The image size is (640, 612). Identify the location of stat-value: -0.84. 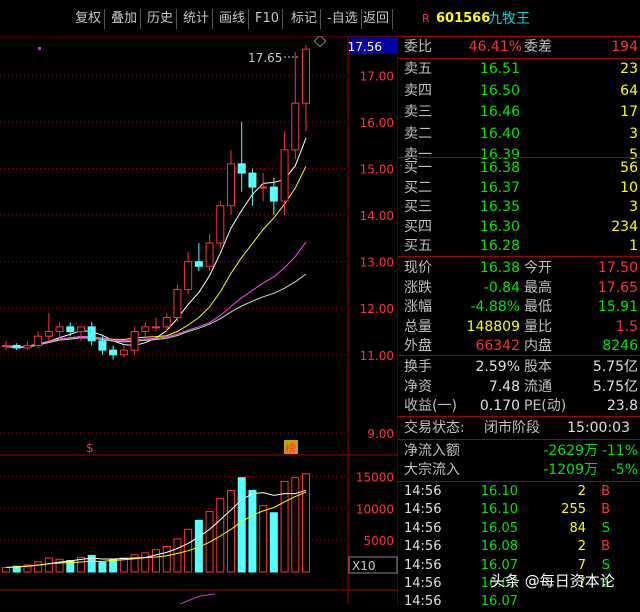
(501, 287).